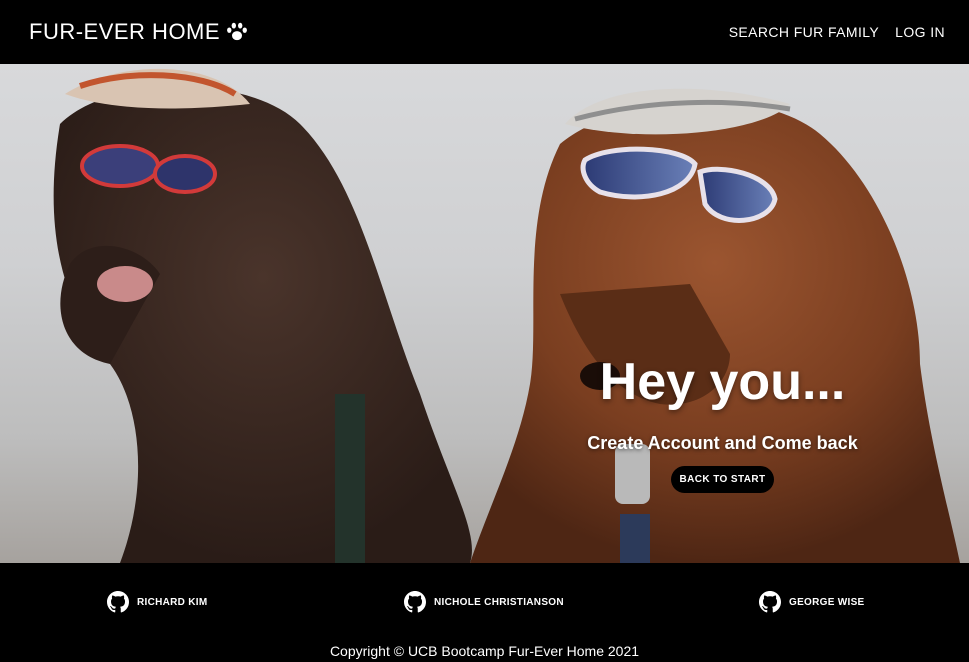  I want to click on member-link-richard-kim: RICHARD KIM, so click(157, 602).